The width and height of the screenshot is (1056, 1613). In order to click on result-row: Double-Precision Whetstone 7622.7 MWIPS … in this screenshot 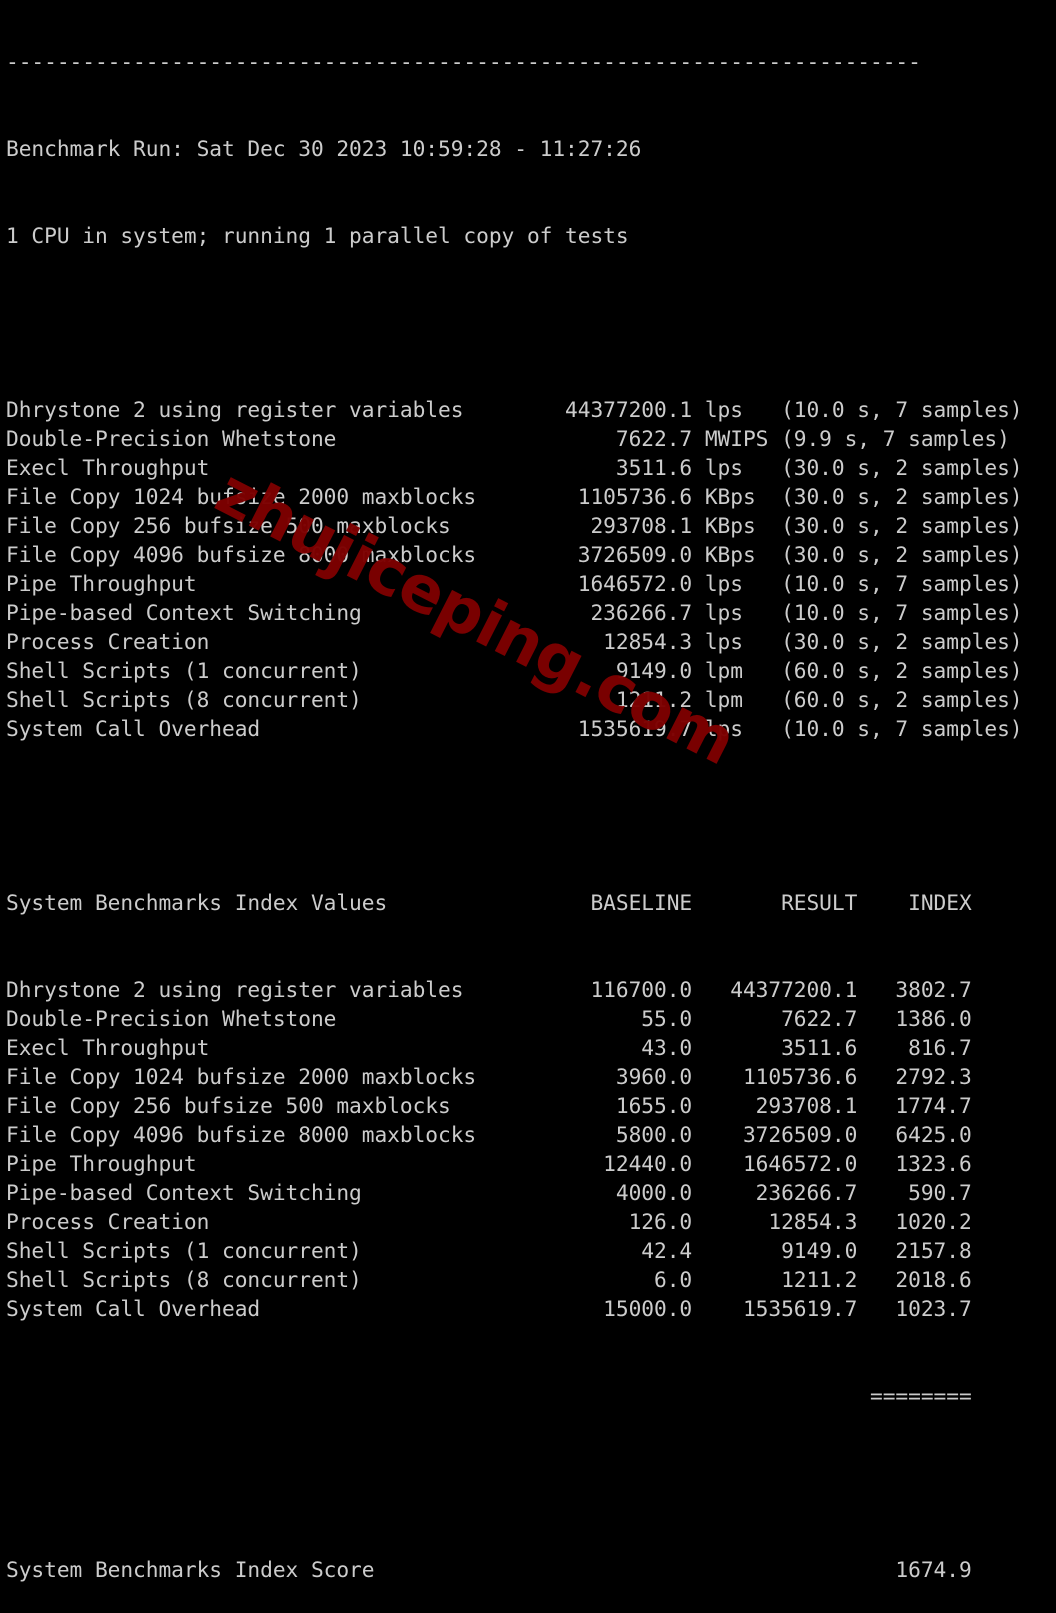, I will do `click(508, 438)`.